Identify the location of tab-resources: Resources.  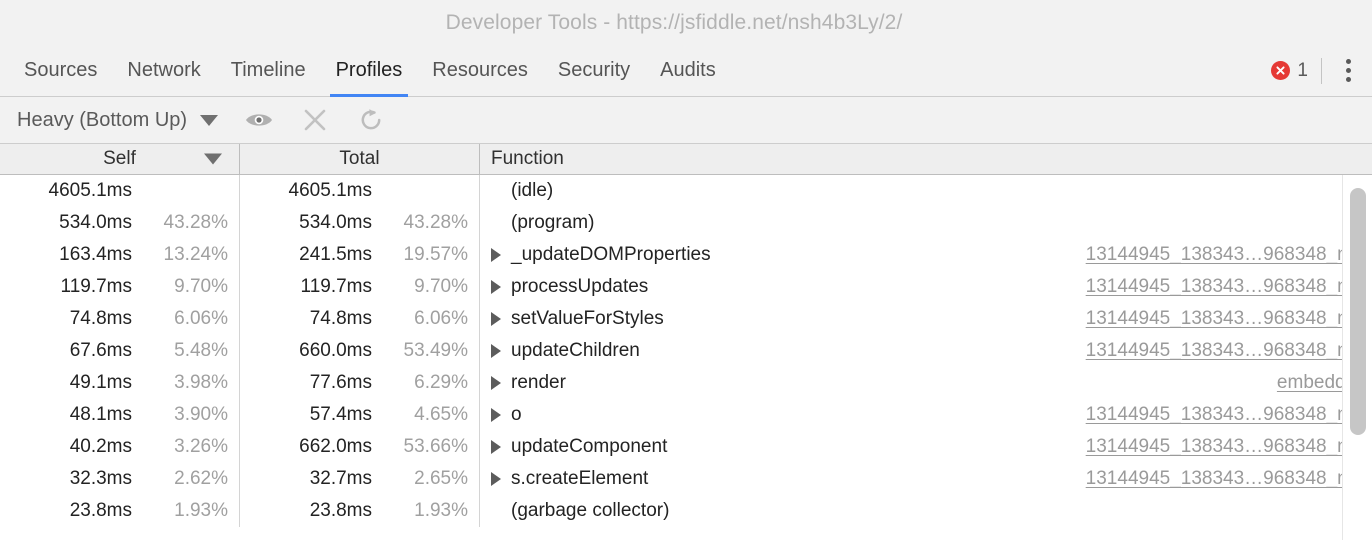
(480, 70).